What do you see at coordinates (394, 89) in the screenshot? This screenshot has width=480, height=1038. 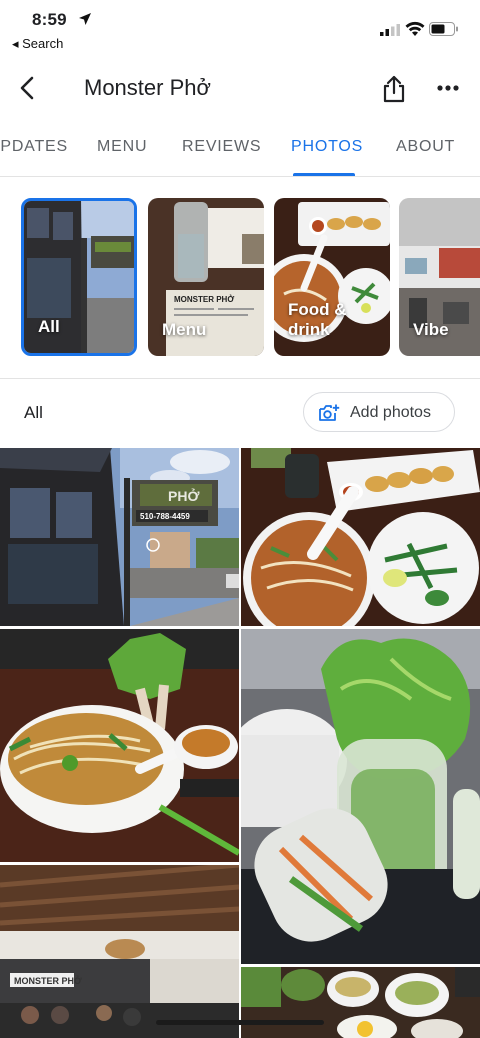 I see `share-icon` at bounding box center [394, 89].